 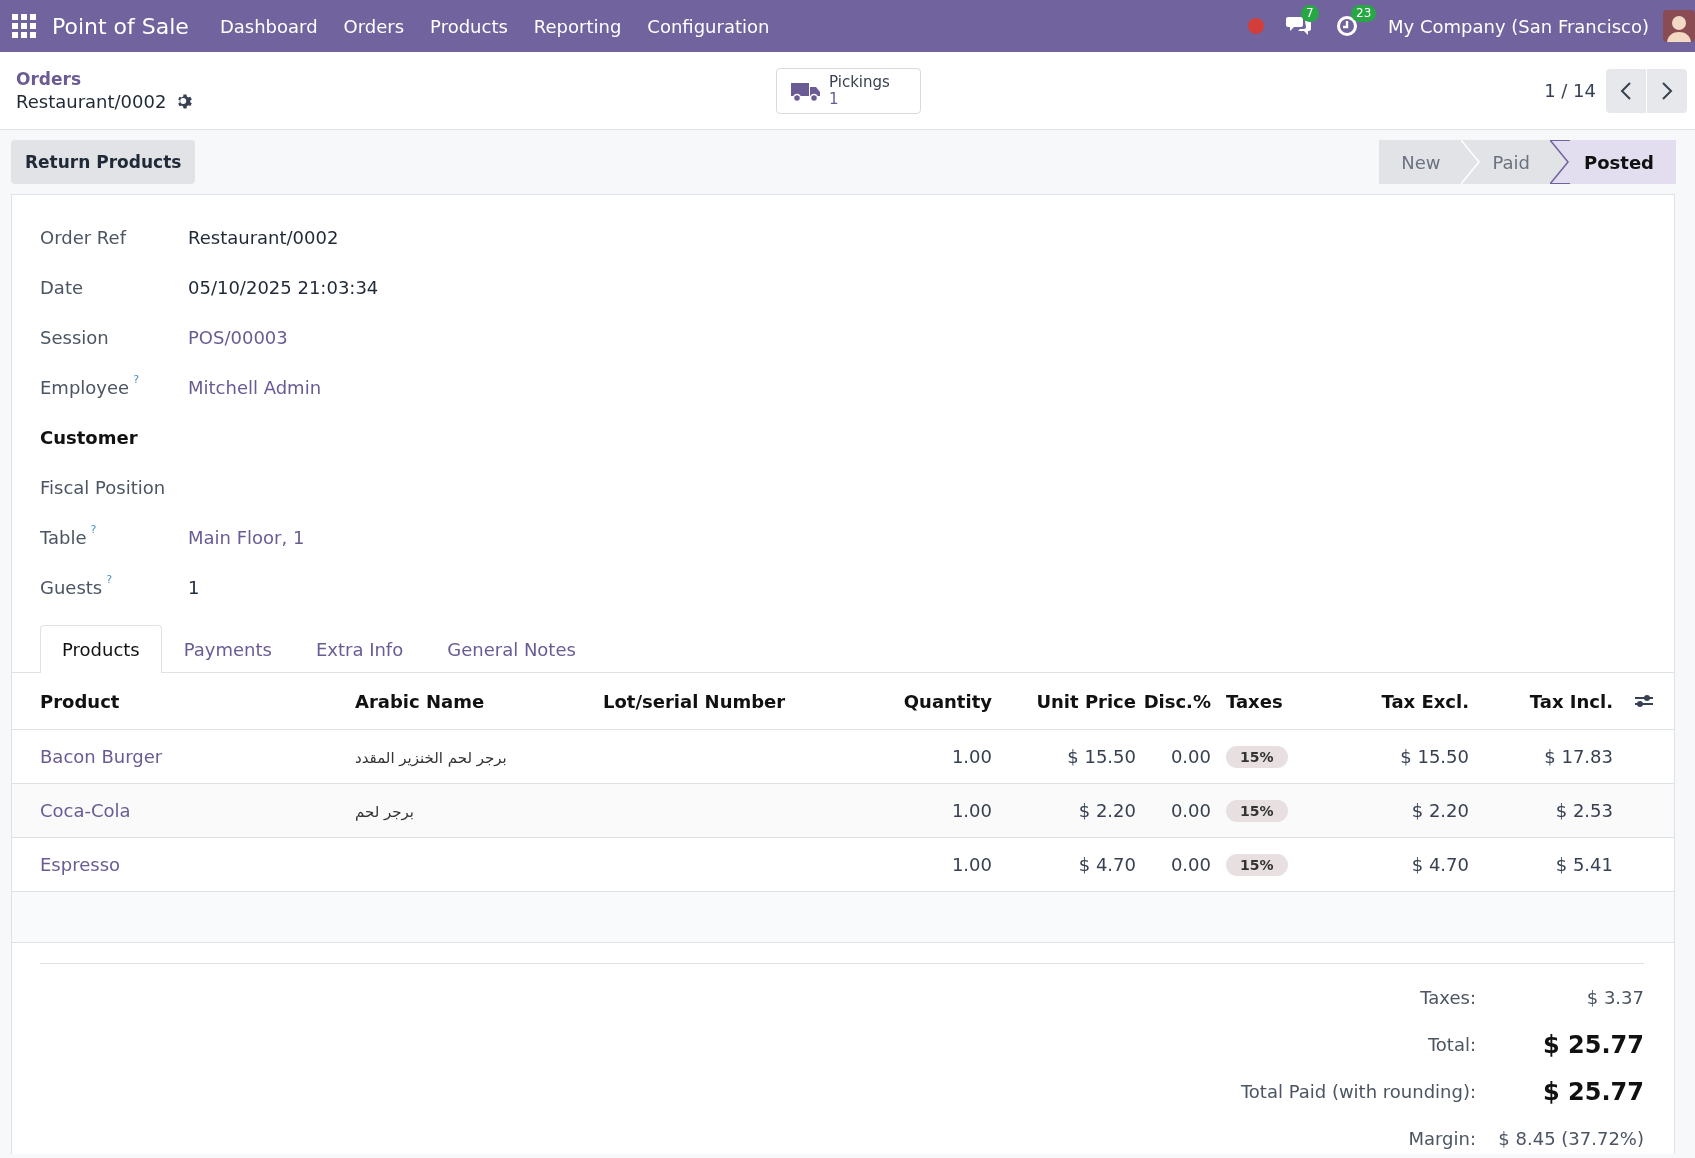 What do you see at coordinates (1358, 1092) in the screenshot?
I see `total-label: Total Paid (with rounding):` at bounding box center [1358, 1092].